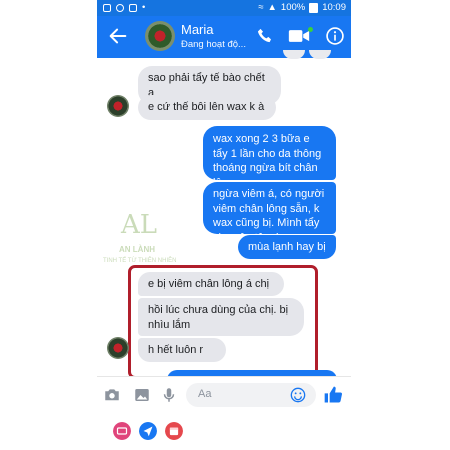 The height and width of the screenshot is (450, 450). Describe the element at coordinates (120, 7) in the screenshot. I see `messenger-notification-icon` at that location.